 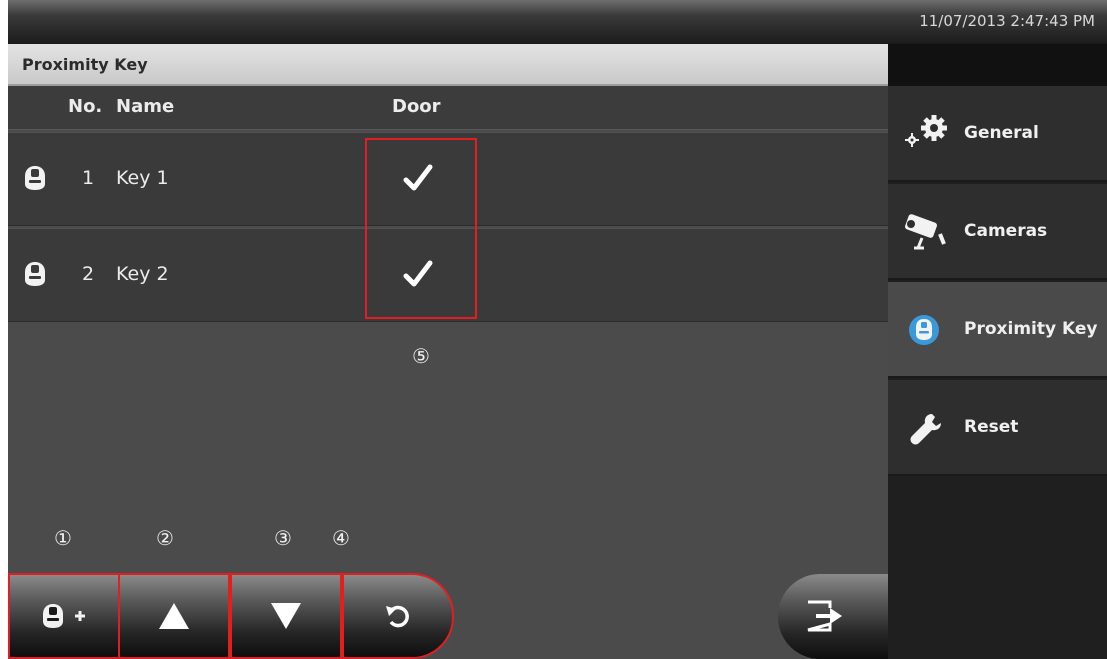 I want to click on sidebar-item-label: Cameras, so click(x=1006, y=231).